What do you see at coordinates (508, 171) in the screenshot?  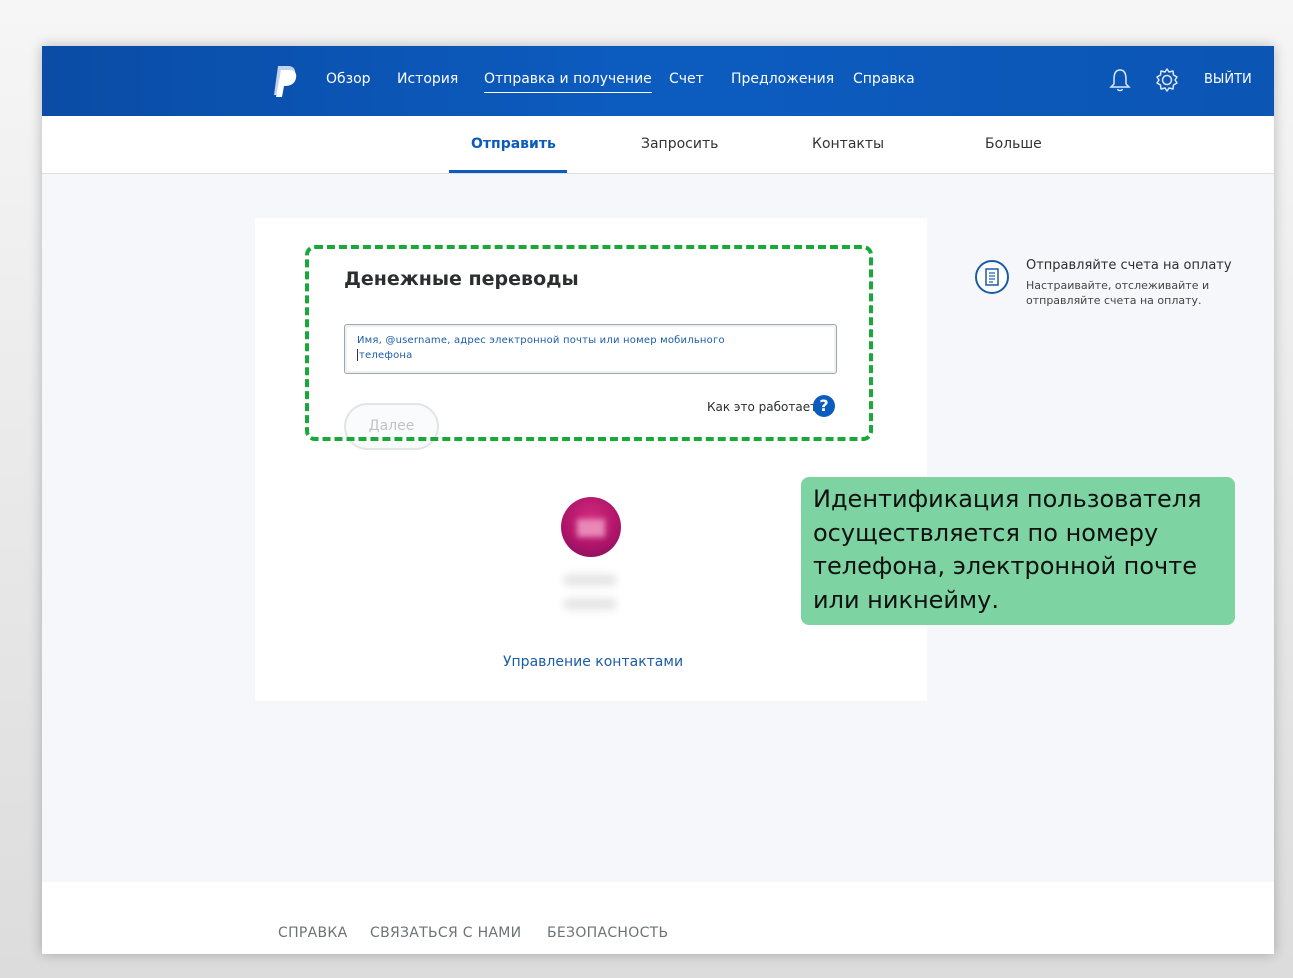 I see `active-tab-indicator` at bounding box center [508, 171].